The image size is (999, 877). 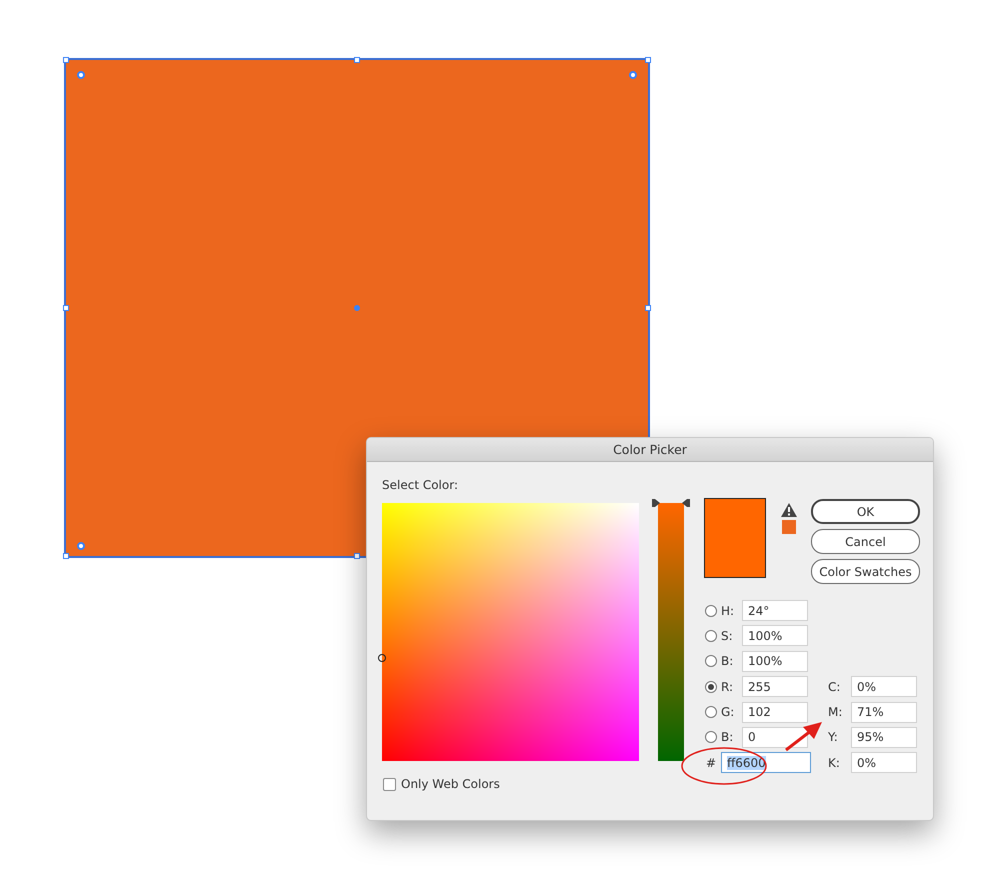 I want to click on input-field: 0, so click(x=775, y=737).